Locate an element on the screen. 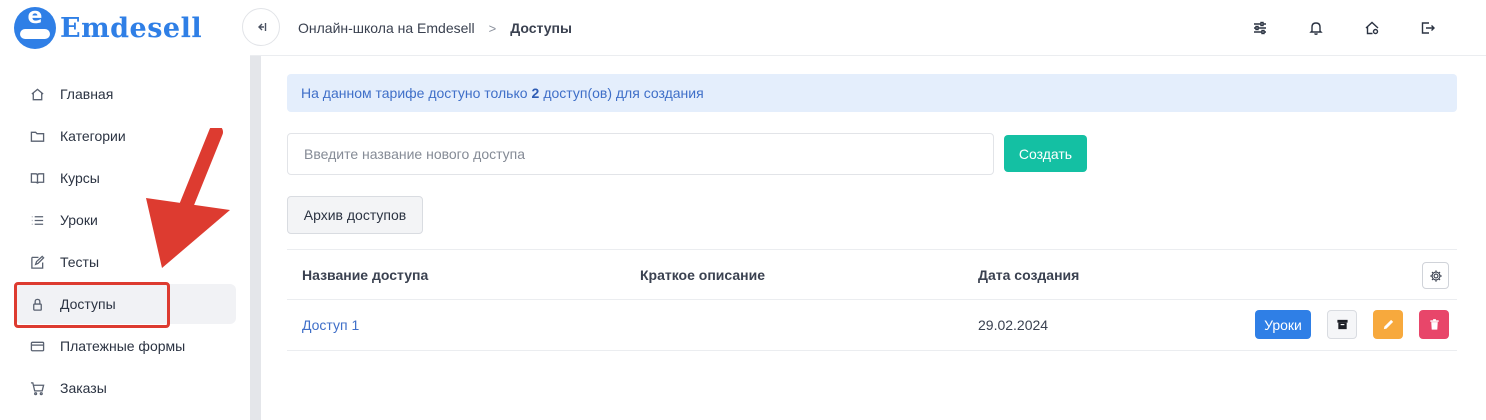 The height and width of the screenshot is (420, 1486). table-row: Доступ 1 29.02.2024 Уроки is located at coordinates (872, 325).